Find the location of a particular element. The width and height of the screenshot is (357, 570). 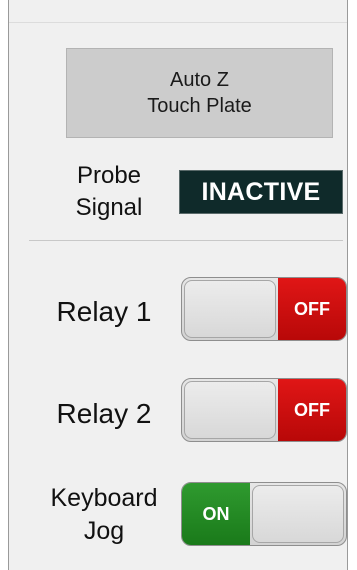

relay1-label: Relay 1 is located at coordinates (104, 311).